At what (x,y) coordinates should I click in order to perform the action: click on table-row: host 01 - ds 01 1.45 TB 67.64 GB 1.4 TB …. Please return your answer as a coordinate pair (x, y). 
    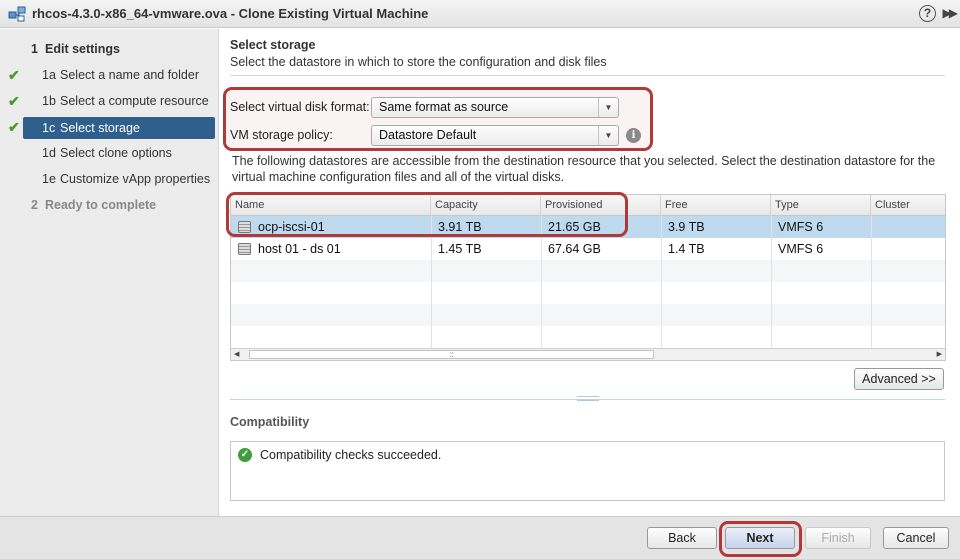
    Looking at the image, I should click on (588, 249).